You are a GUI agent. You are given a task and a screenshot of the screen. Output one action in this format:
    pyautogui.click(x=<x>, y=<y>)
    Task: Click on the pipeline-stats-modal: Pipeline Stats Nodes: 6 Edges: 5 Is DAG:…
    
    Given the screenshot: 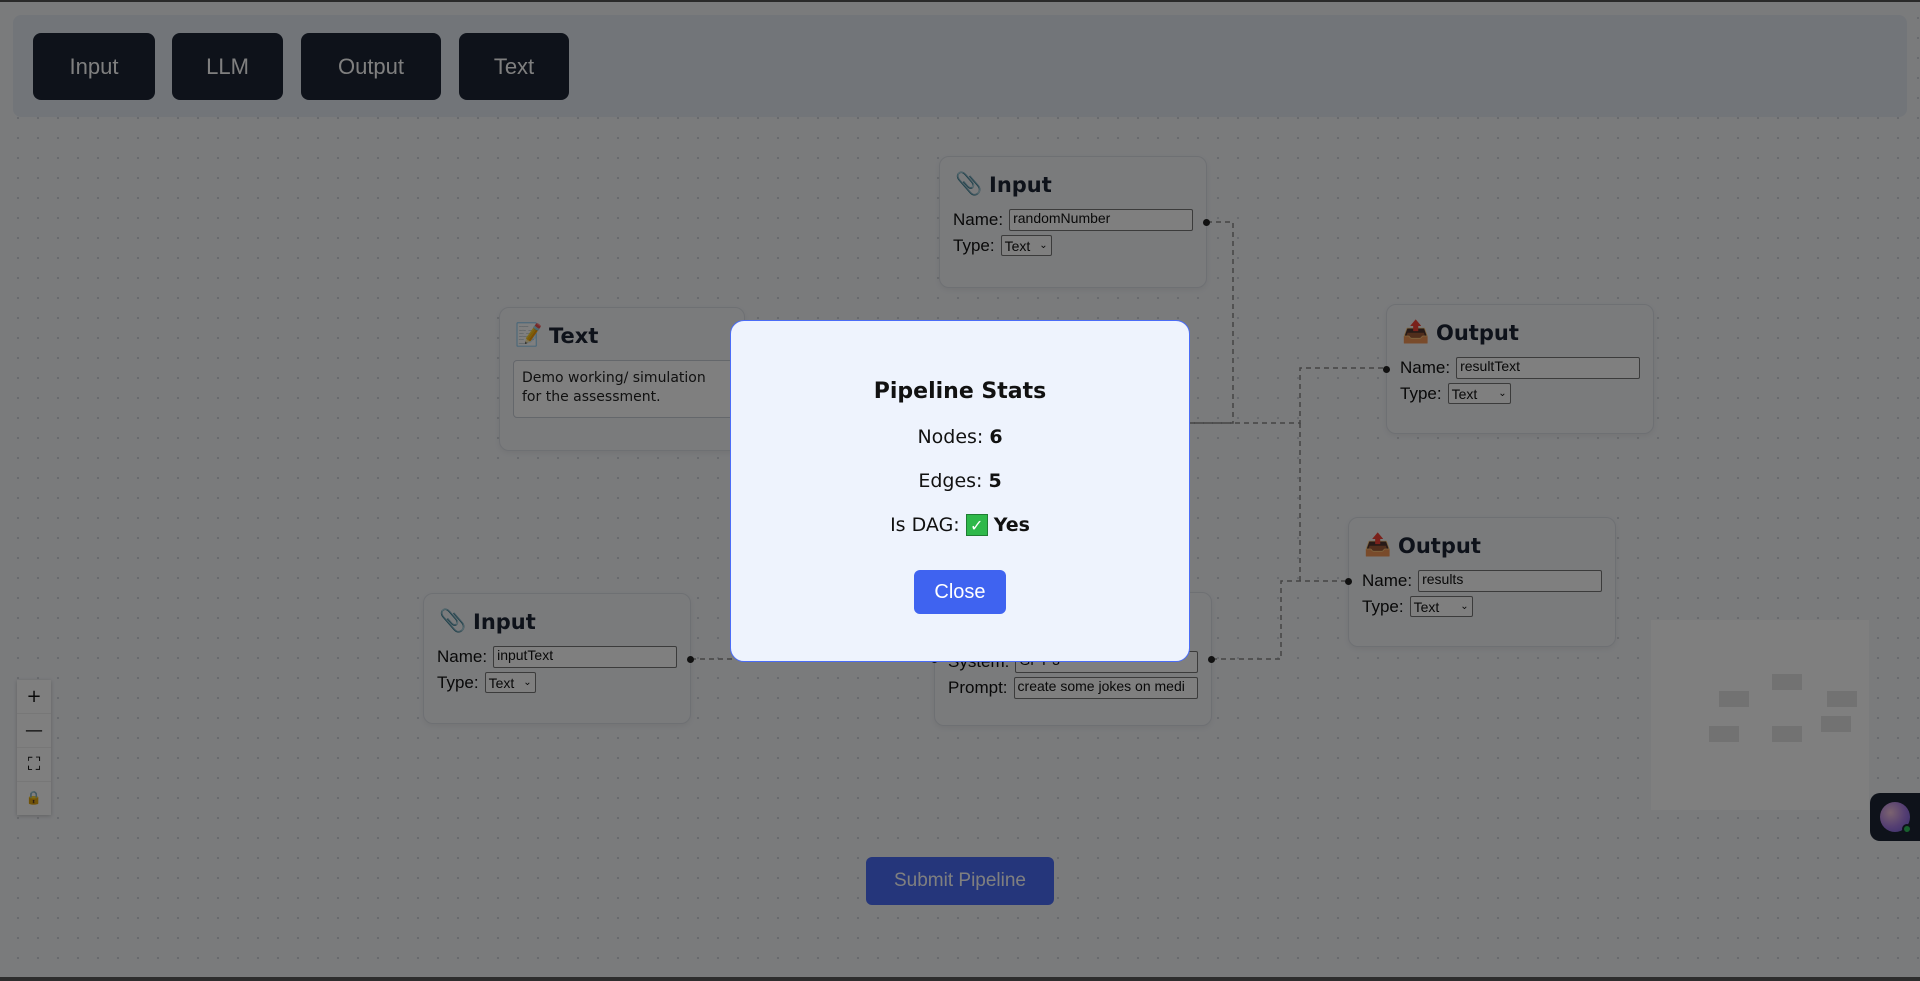 What is the action you would take?
    pyautogui.click(x=960, y=491)
    